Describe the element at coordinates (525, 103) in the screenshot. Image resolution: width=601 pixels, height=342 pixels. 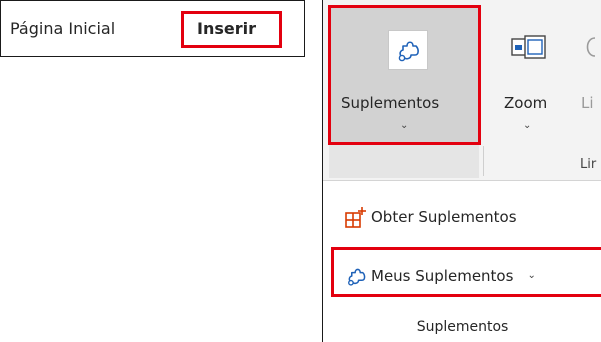
I see `zoom-label: Zoom` at that location.